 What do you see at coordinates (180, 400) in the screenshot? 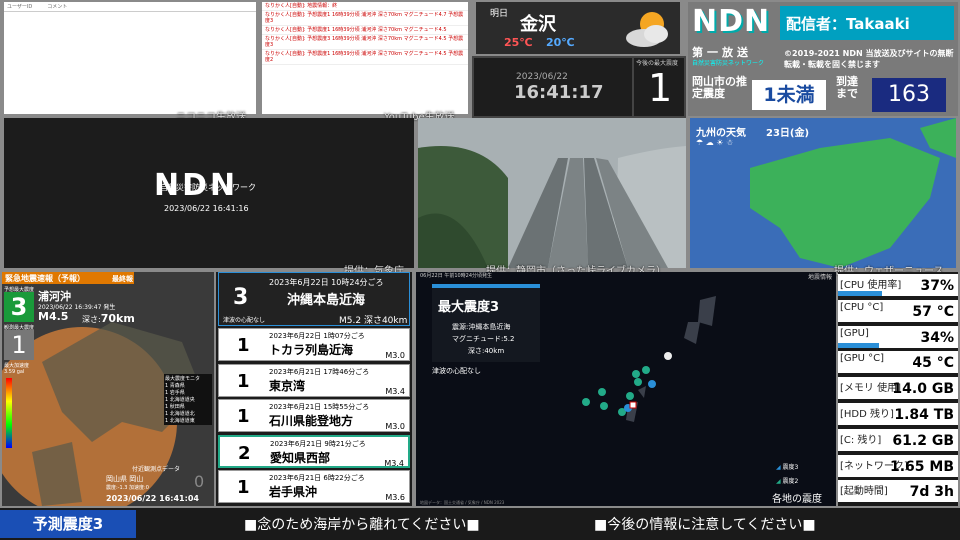
I see `list-item: 1 北海道道央` at bounding box center [180, 400].